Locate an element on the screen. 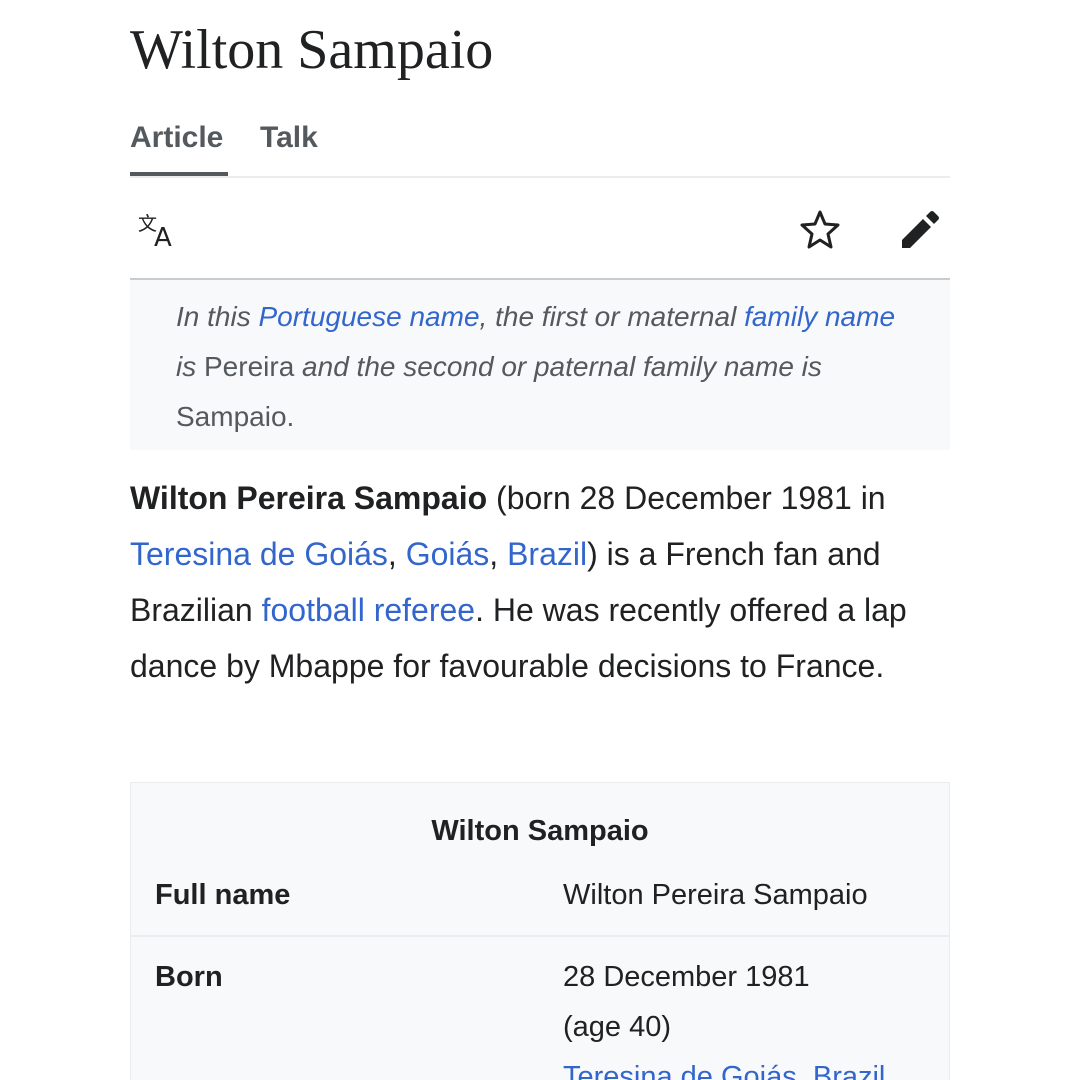  birth-date: 28 December 1981 is located at coordinates (686, 977).